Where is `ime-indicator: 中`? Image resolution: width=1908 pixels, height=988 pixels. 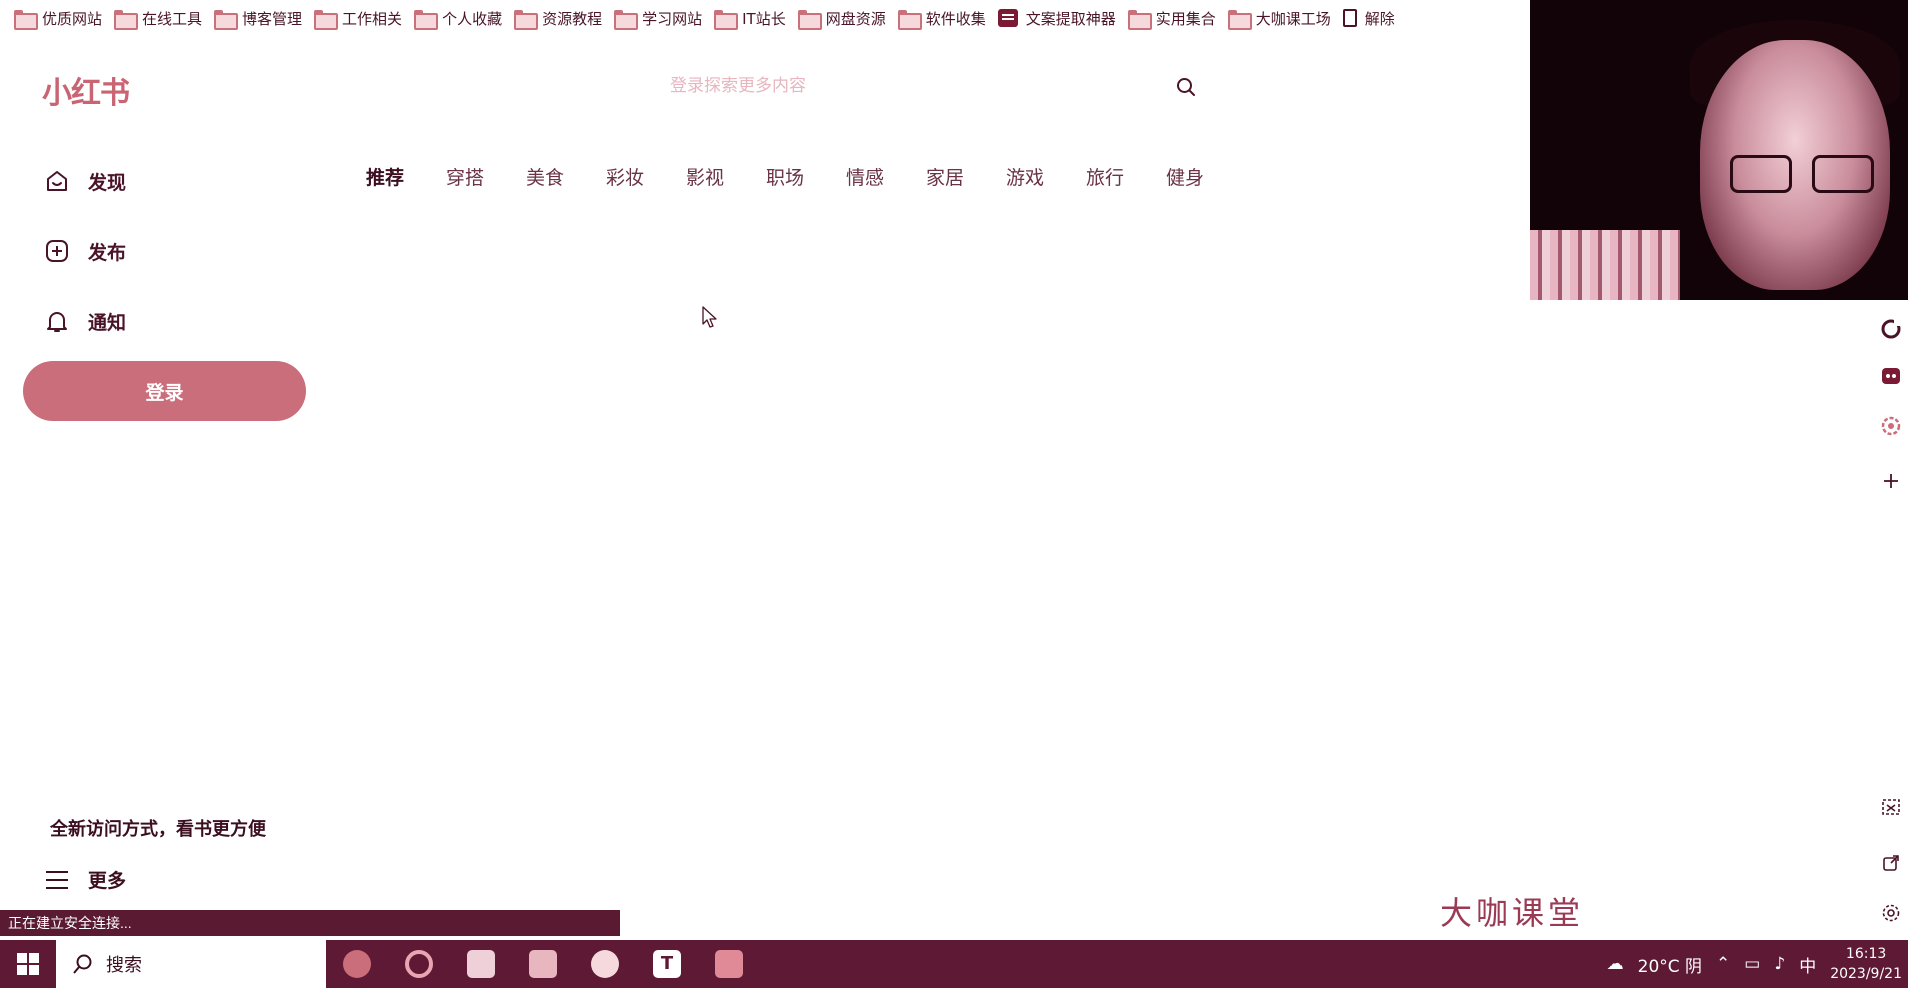 ime-indicator: 中 is located at coordinates (1807, 964).